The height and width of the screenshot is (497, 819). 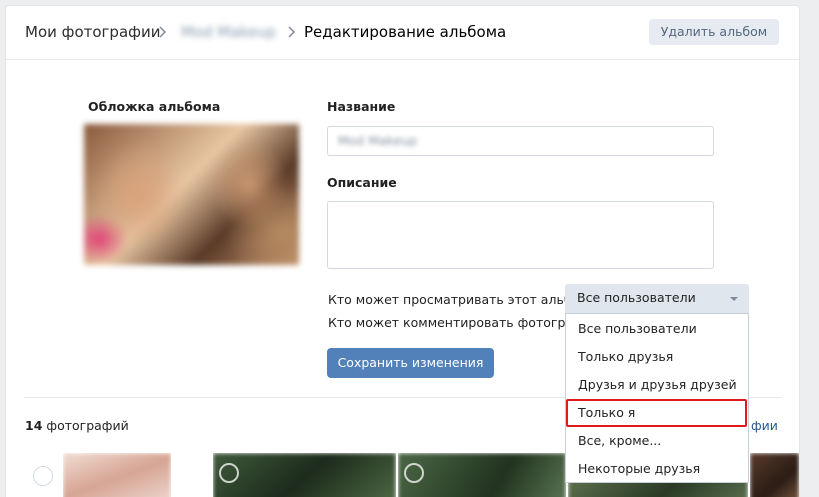 I want to click on photo-count-number: 14, so click(x=34, y=425).